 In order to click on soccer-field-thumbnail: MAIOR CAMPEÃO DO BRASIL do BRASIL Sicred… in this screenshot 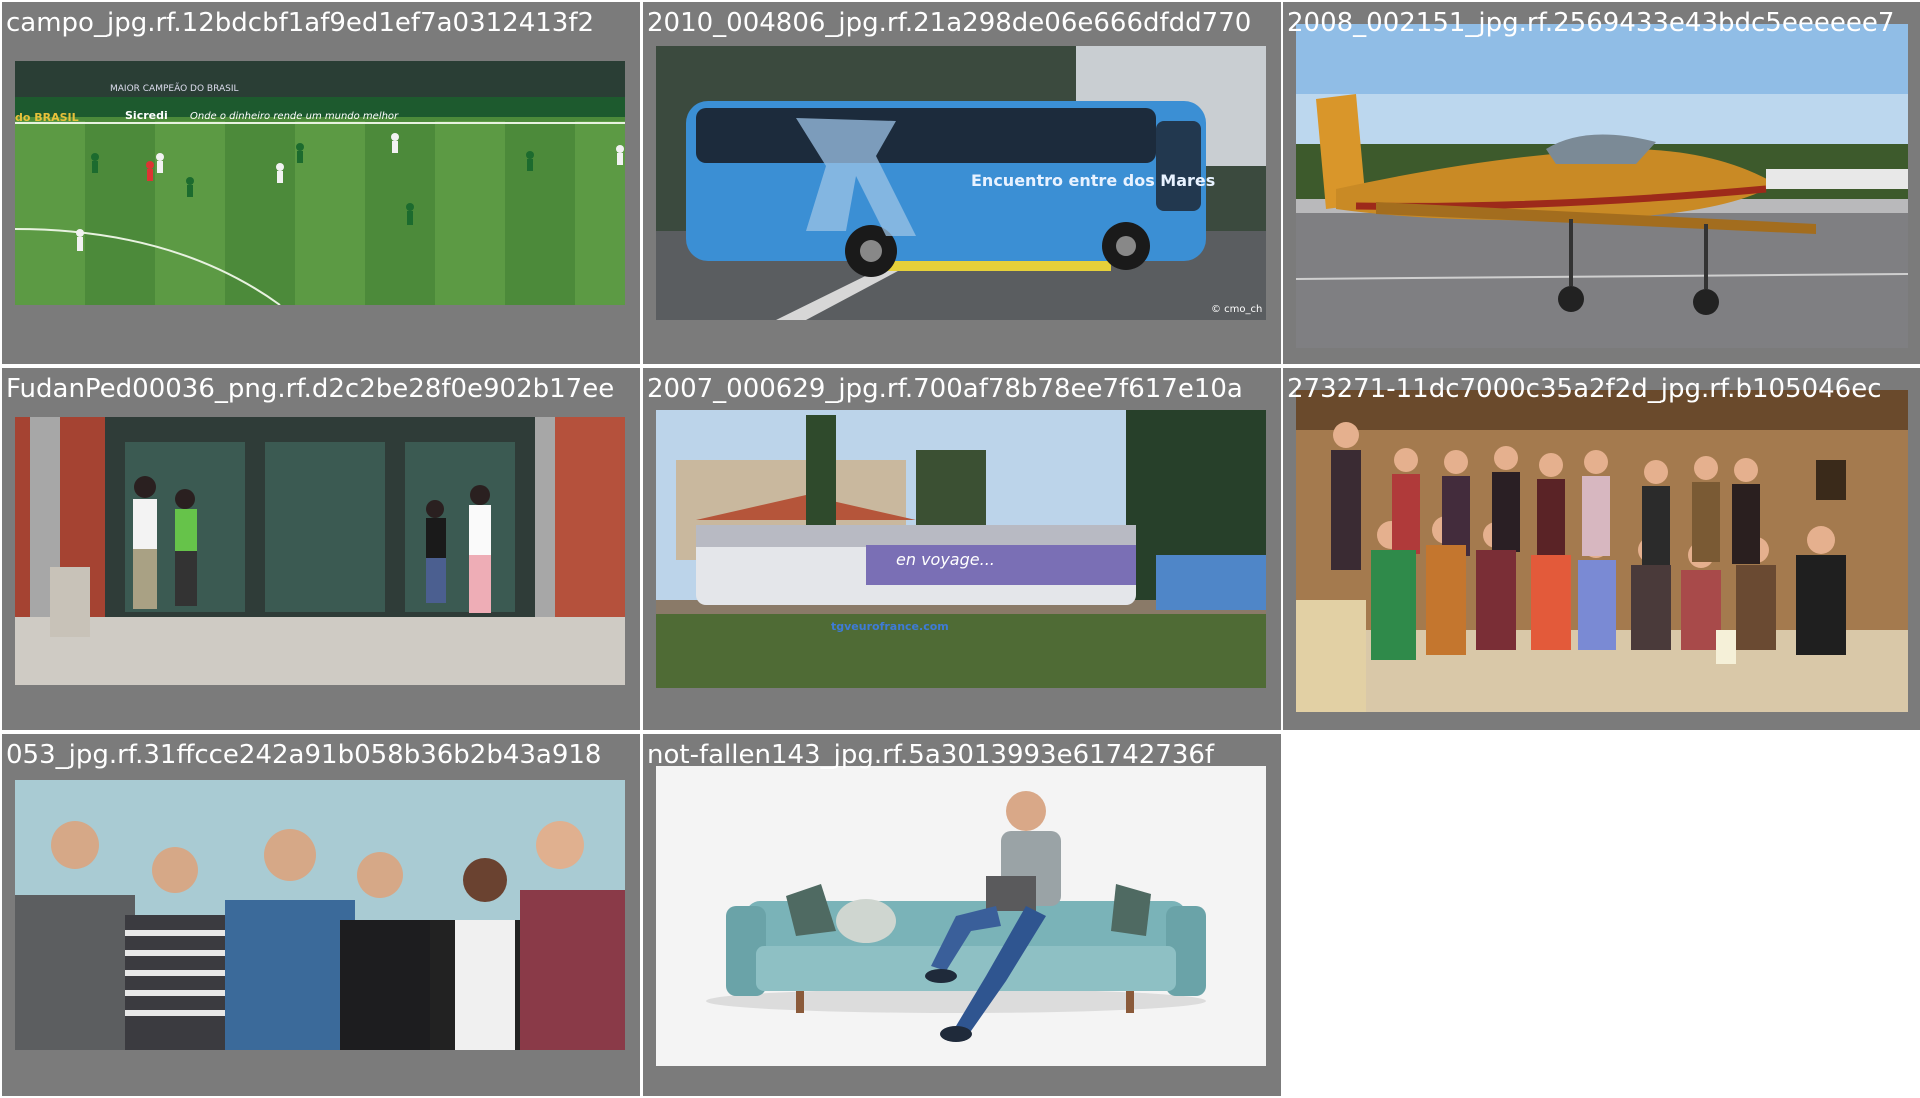, I will do `click(320, 183)`.